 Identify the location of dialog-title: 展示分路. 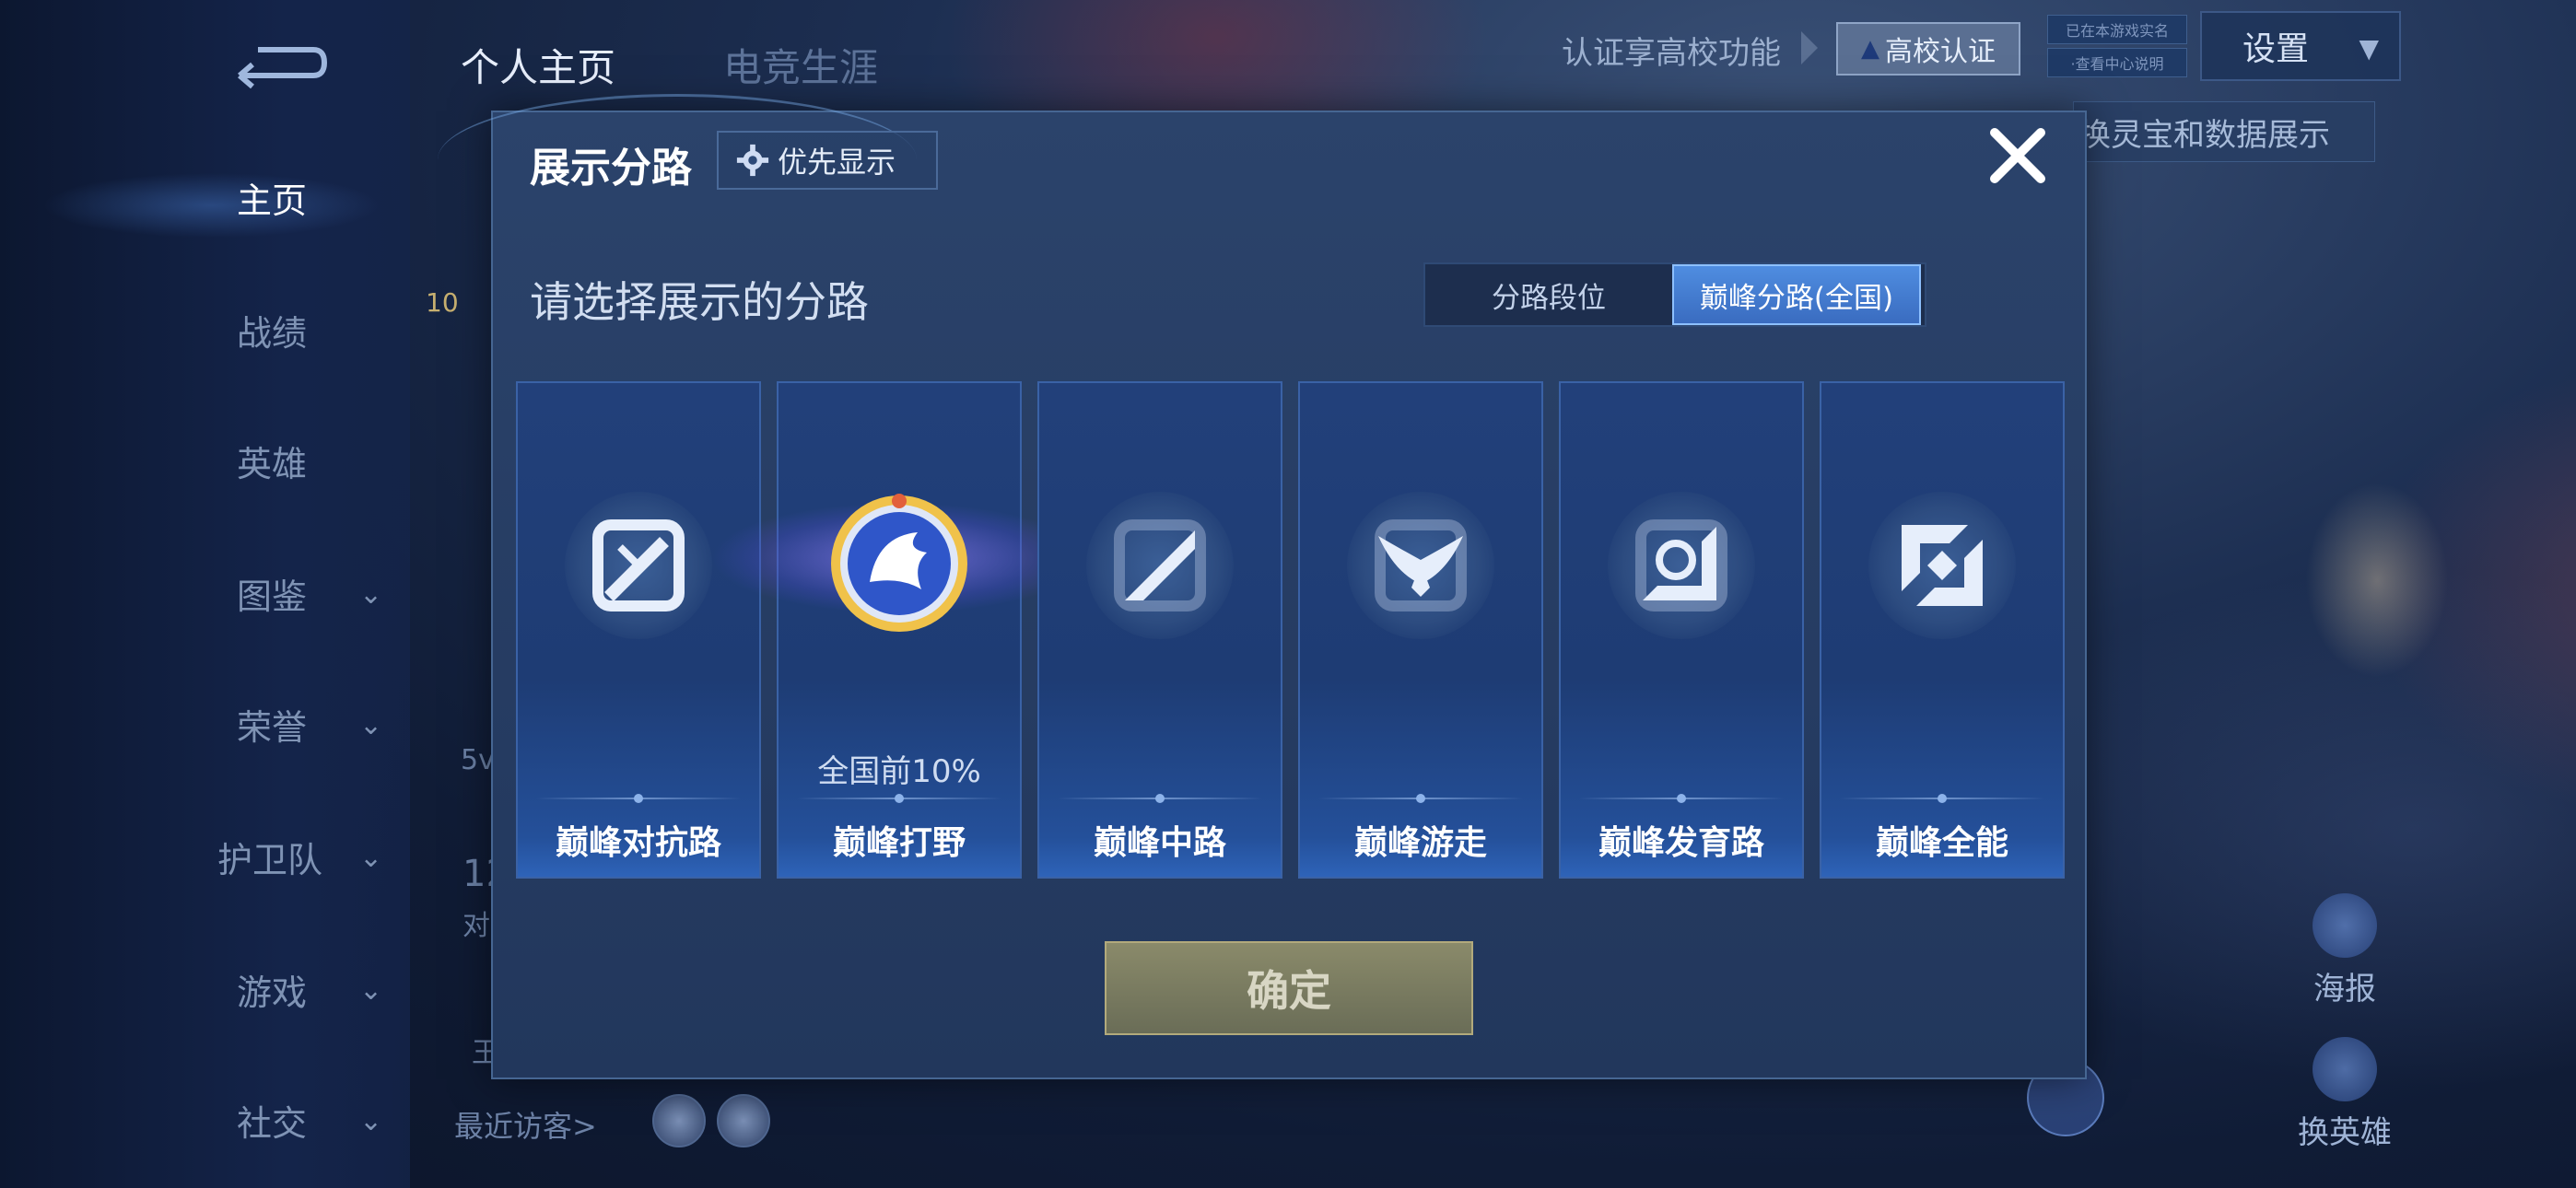
(611, 168).